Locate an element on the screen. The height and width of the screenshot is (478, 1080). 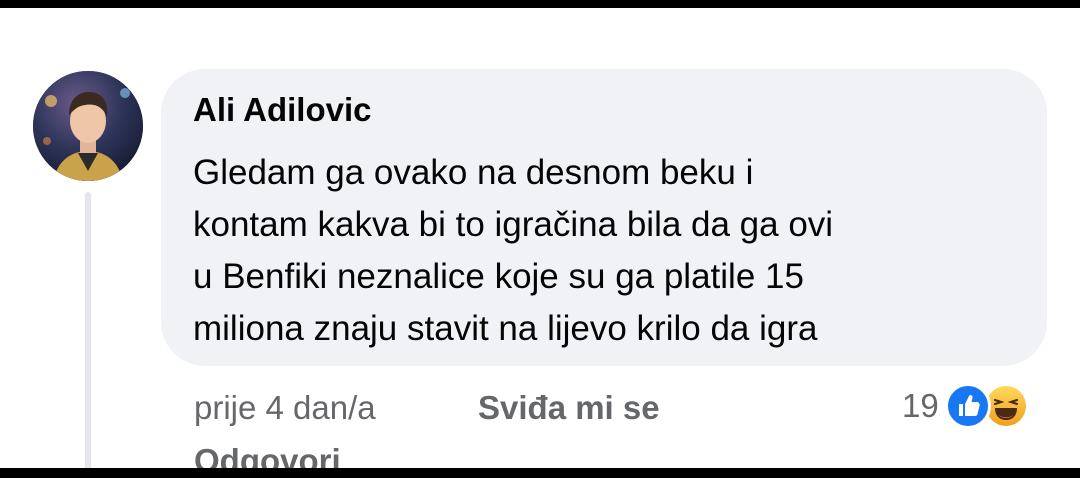
avatar is located at coordinates (88, 126).